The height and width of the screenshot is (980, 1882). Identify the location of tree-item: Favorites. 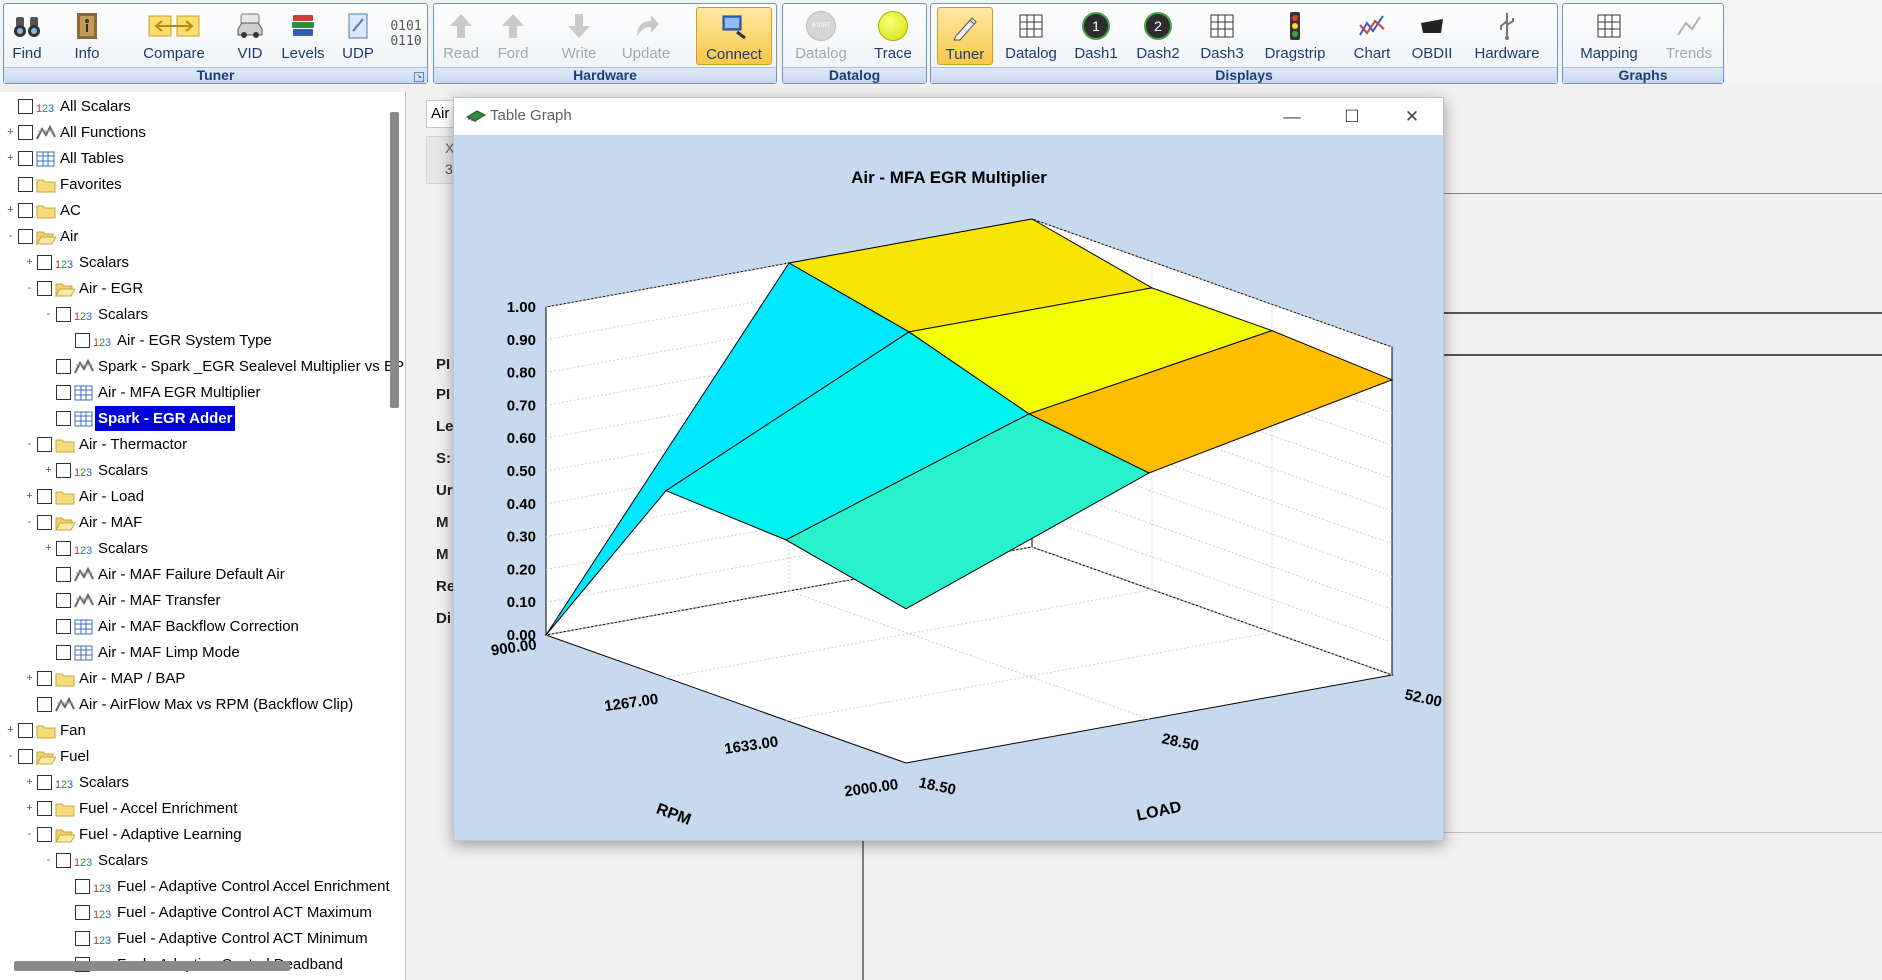
(195, 184).